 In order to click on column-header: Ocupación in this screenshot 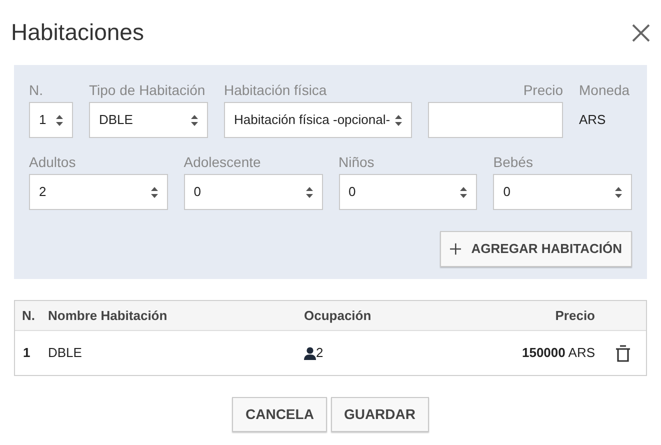, I will do `click(338, 315)`.